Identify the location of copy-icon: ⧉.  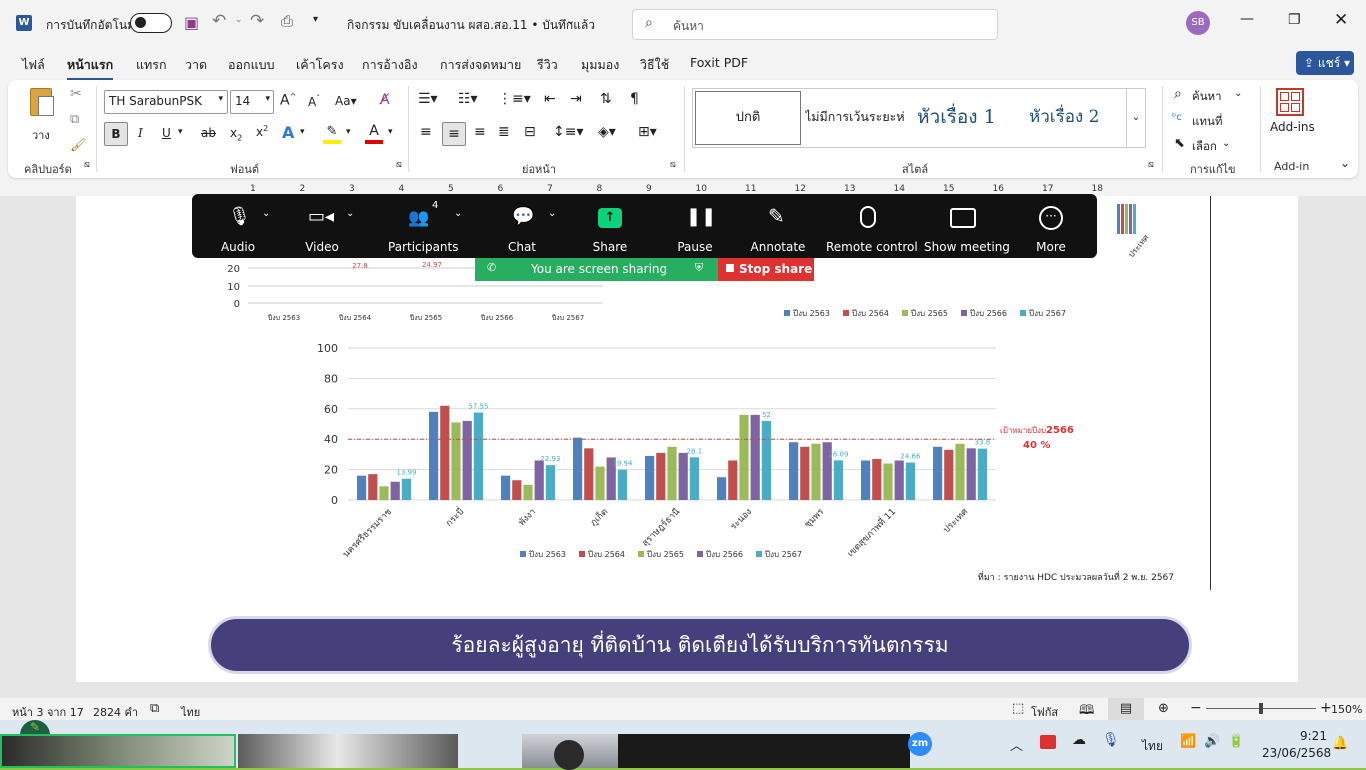
(74, 119).